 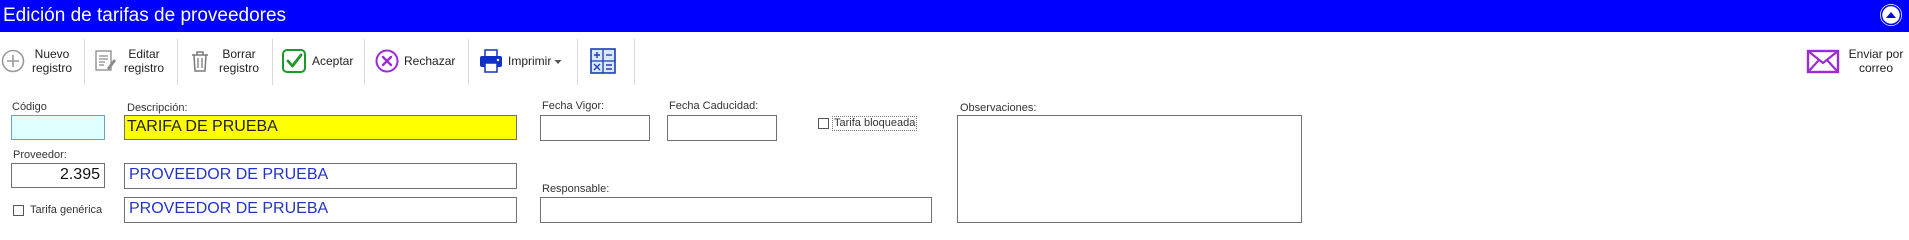 What do you see at coordinates (294, 61) in the screenshot?
I see `check-icon` at bounding box center [294, 61].